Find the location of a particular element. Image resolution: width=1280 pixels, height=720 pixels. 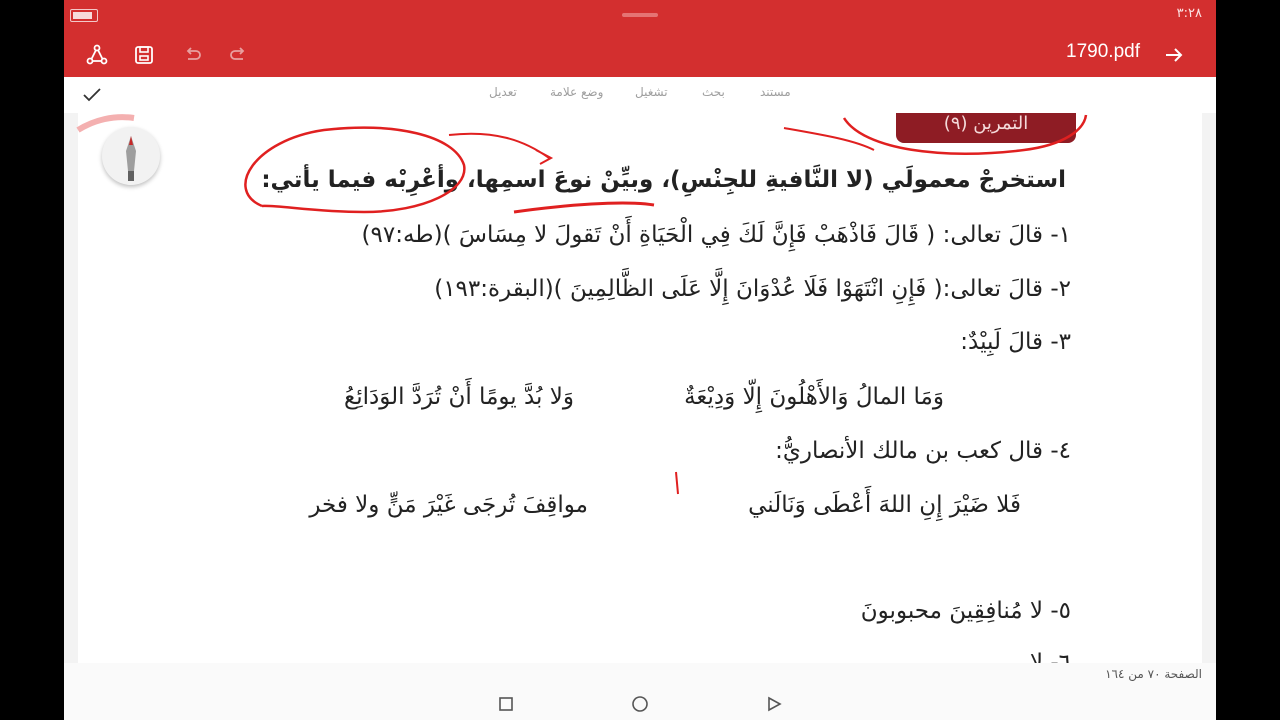

poem2-first-hemistich: فَلا ضَيْرَ إِنِ اللهَ أَعْطَى وَنَالَني is located at coordinates (884, 505).